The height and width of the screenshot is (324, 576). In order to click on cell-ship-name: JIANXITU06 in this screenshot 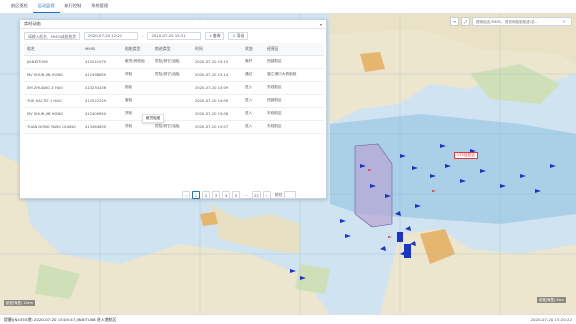, I will do `click(53, 62)`.